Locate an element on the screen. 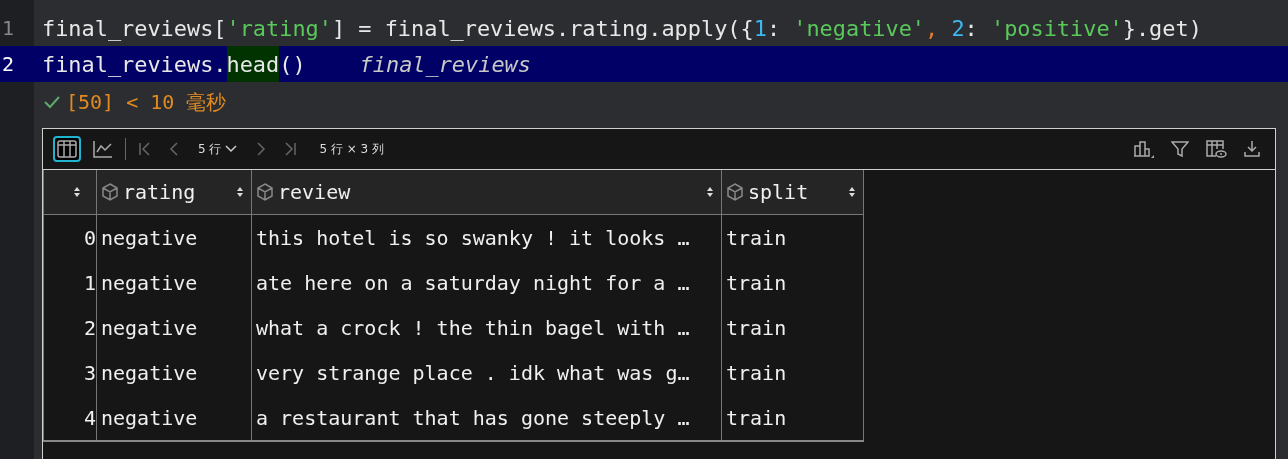 This screenshot has width=1288, height=459. row-index: 1 is located at coordinates (70, 282).